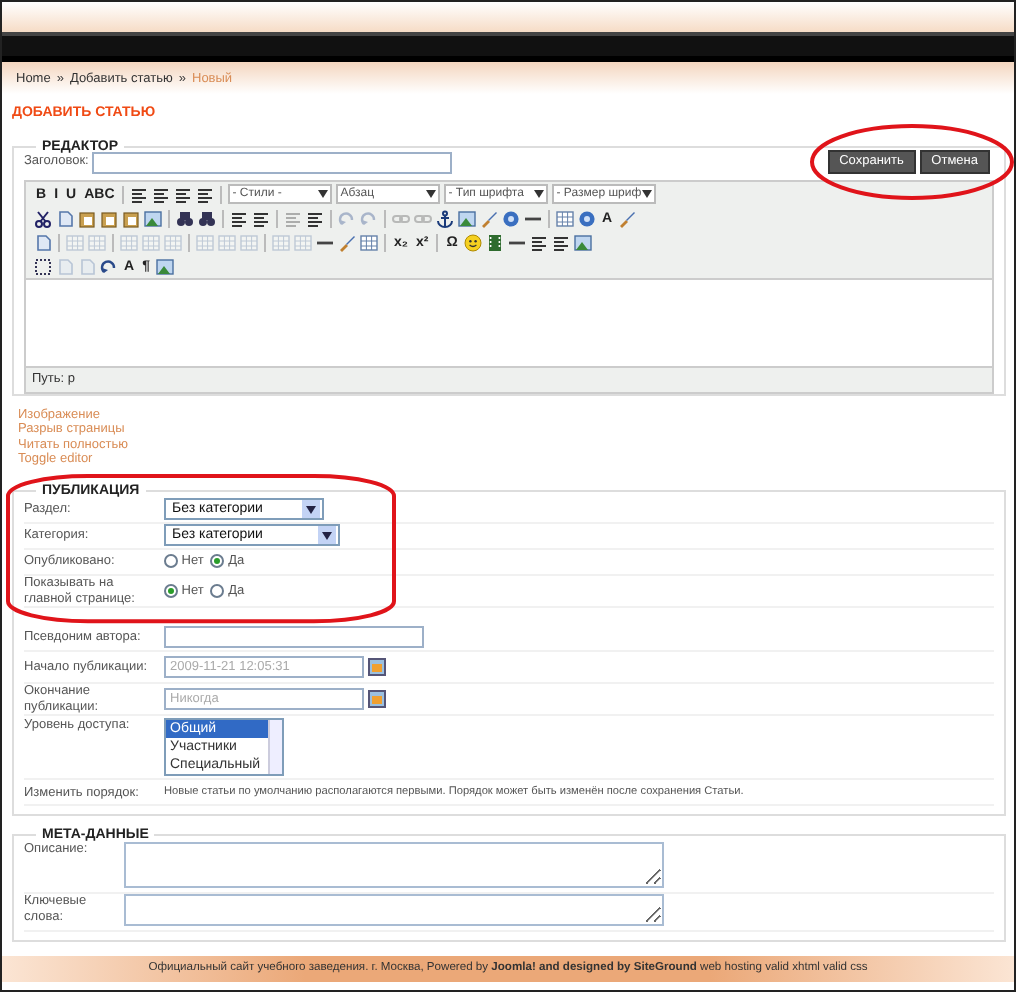  What do you see at coordinates (494, 242) in the screenshot?
I see `film-icon` at bounding box center [494, 242].